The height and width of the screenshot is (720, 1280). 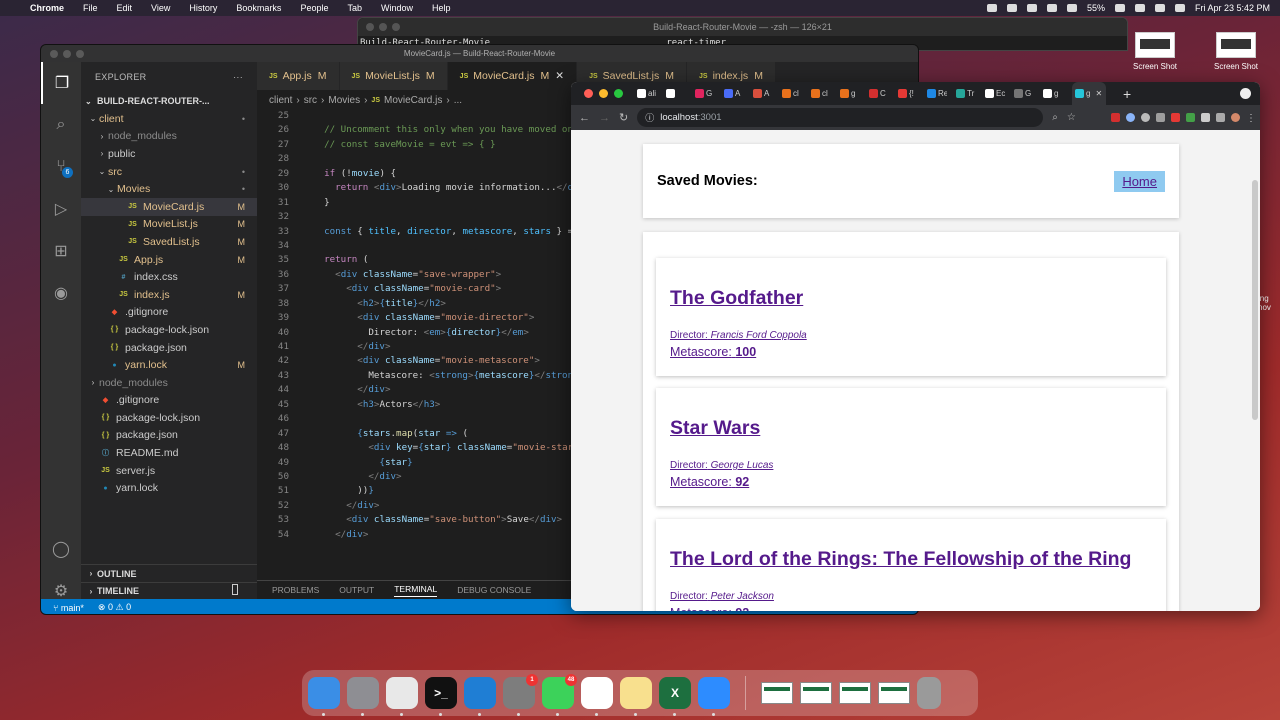 What do you see at coordinates (169, 295) in the screenshot?
I see `file-tree-item: JS index.js M` at bounding box center [169, 295].